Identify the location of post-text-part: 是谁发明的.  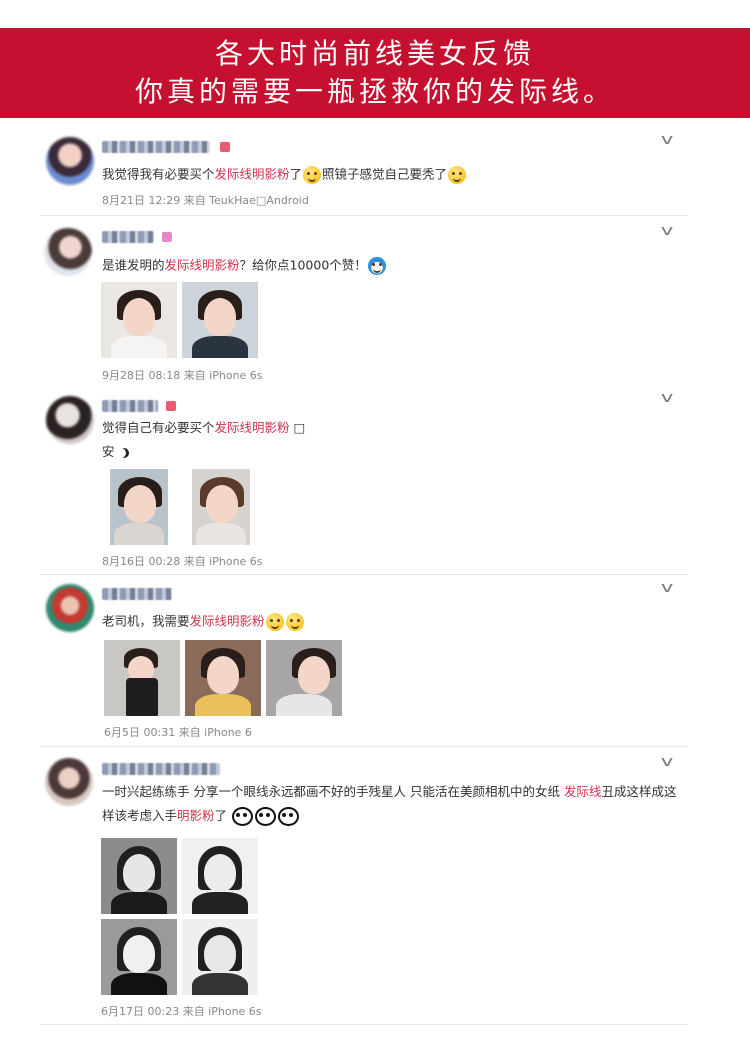
(133, 265).